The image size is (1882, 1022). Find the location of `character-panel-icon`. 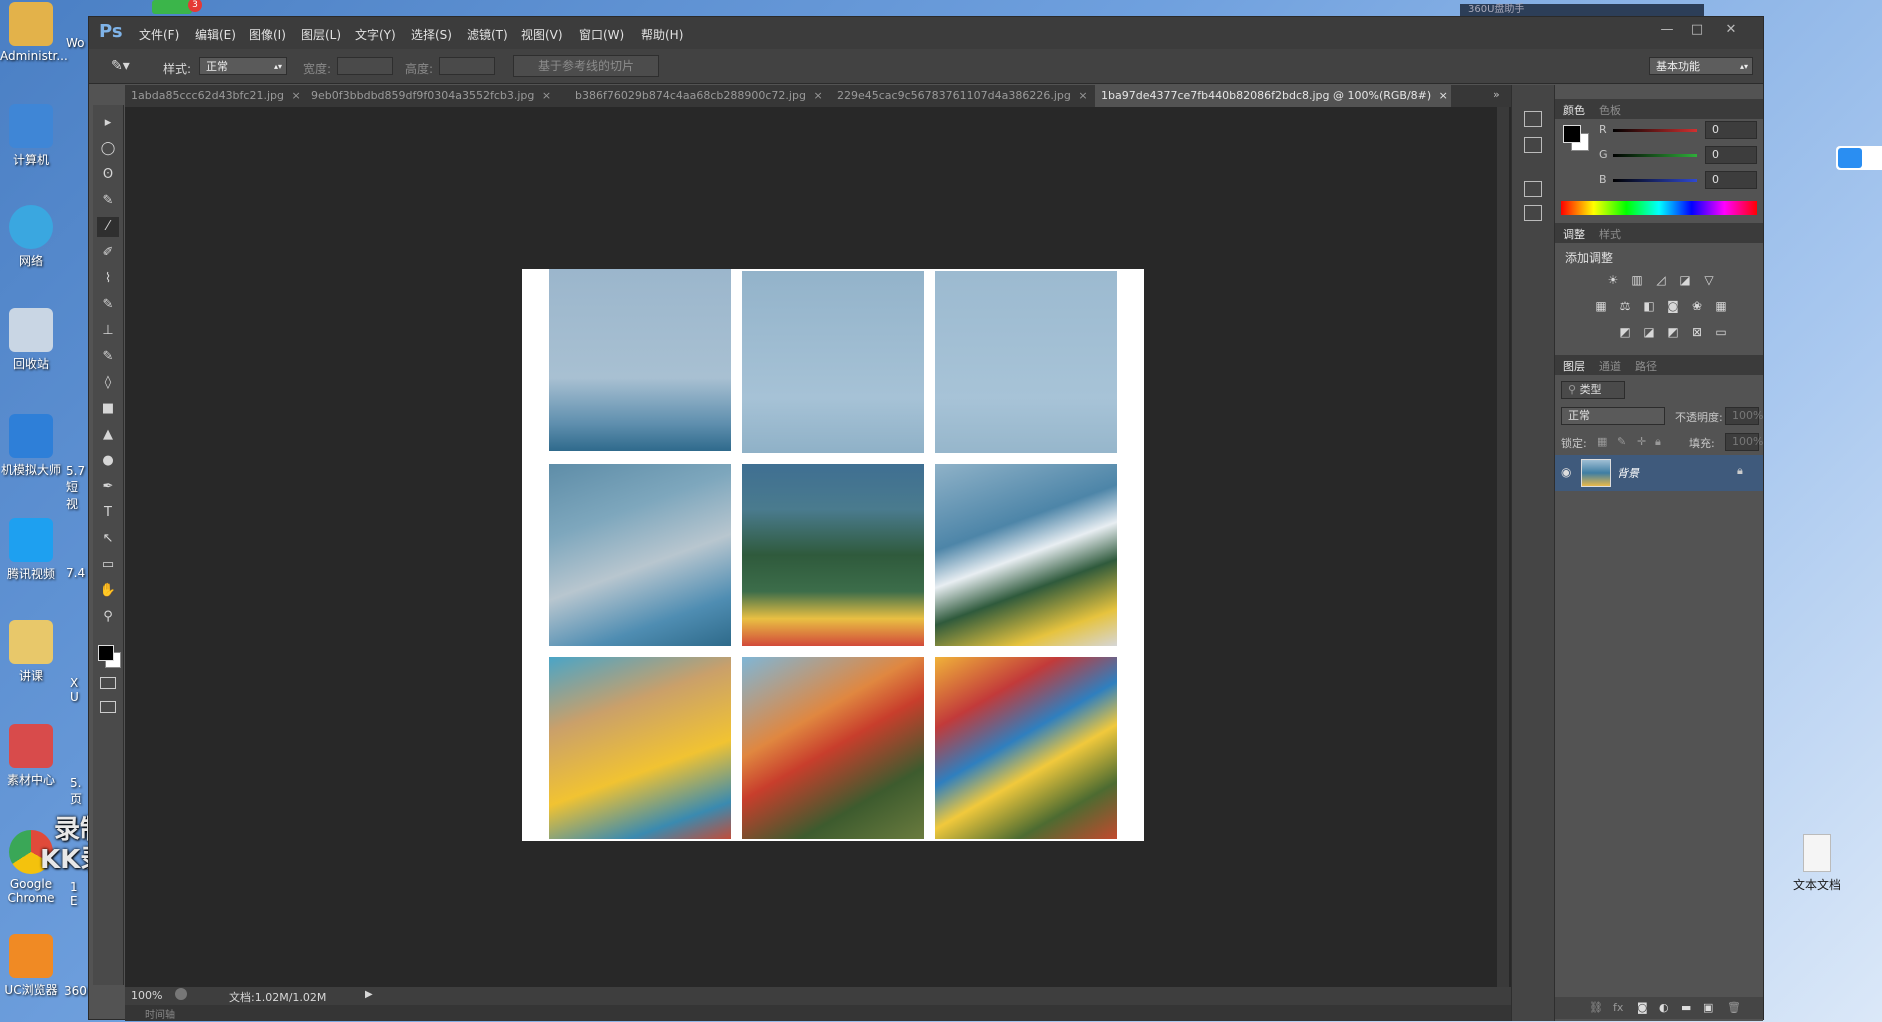

character-panel-icon is located at coordinates (1533, 189).